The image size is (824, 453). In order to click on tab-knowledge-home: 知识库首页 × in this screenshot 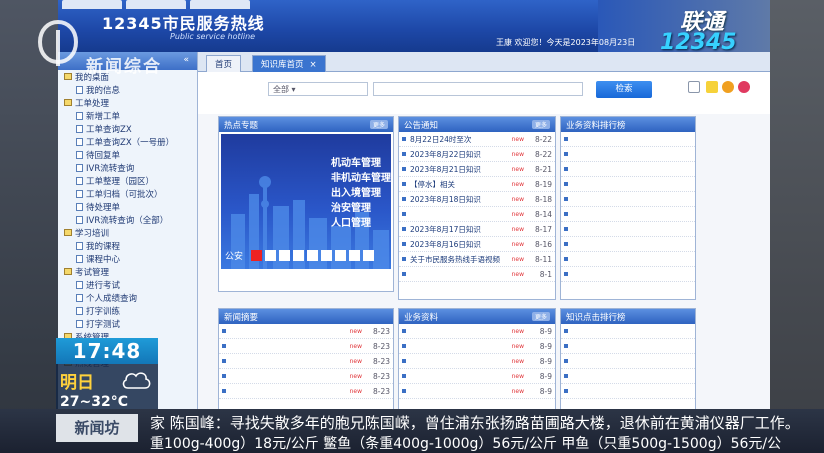, I will do `click(289, 63)`.